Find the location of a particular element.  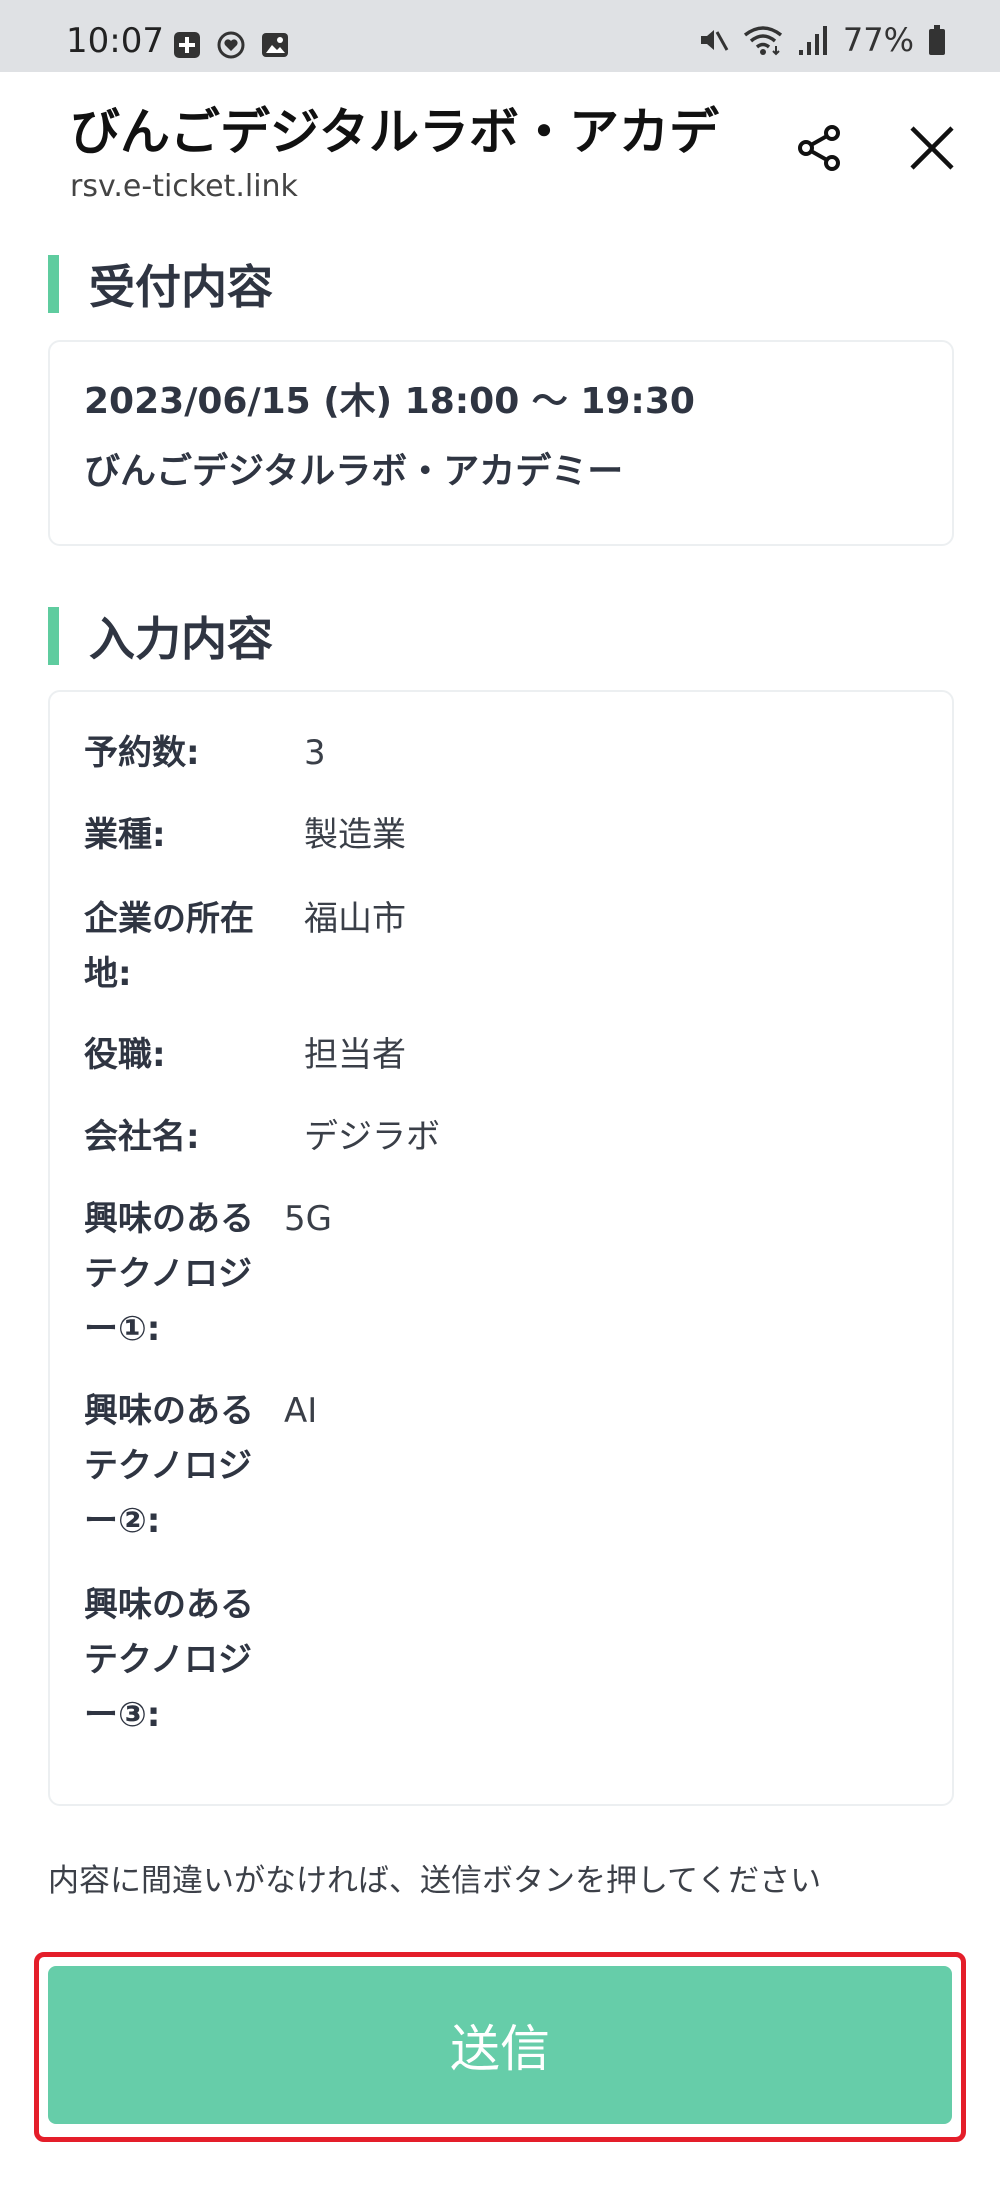

status-time: 10:07 is located at coordinates (115, 41).